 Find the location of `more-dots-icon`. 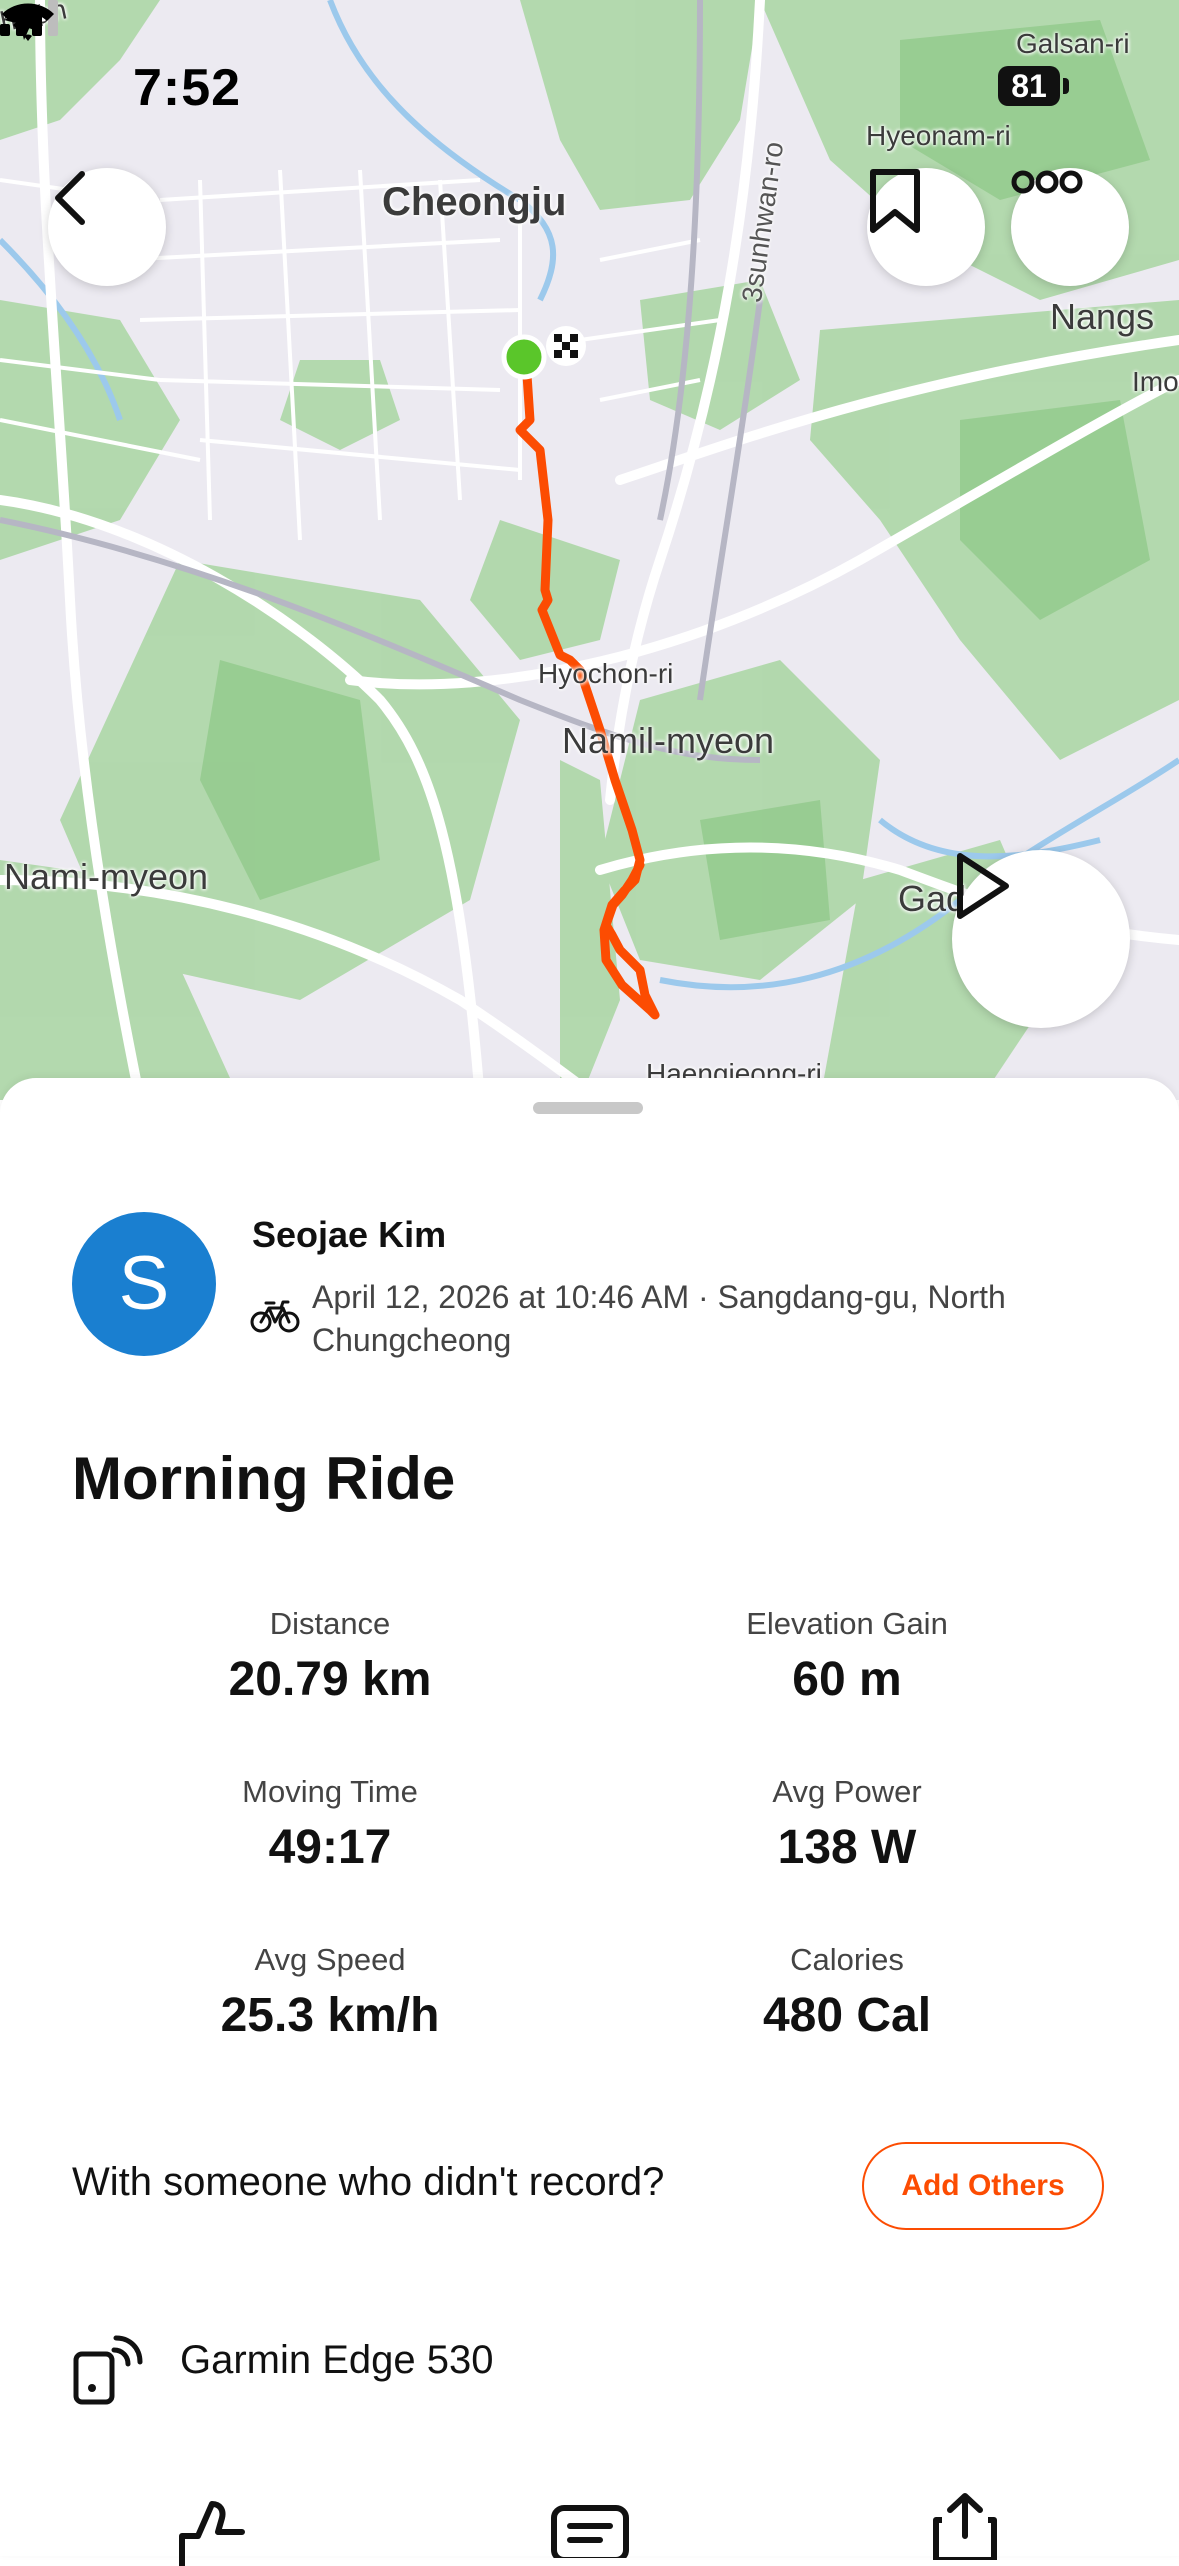

more-dots-icon is located at coordinates (1047, 182).